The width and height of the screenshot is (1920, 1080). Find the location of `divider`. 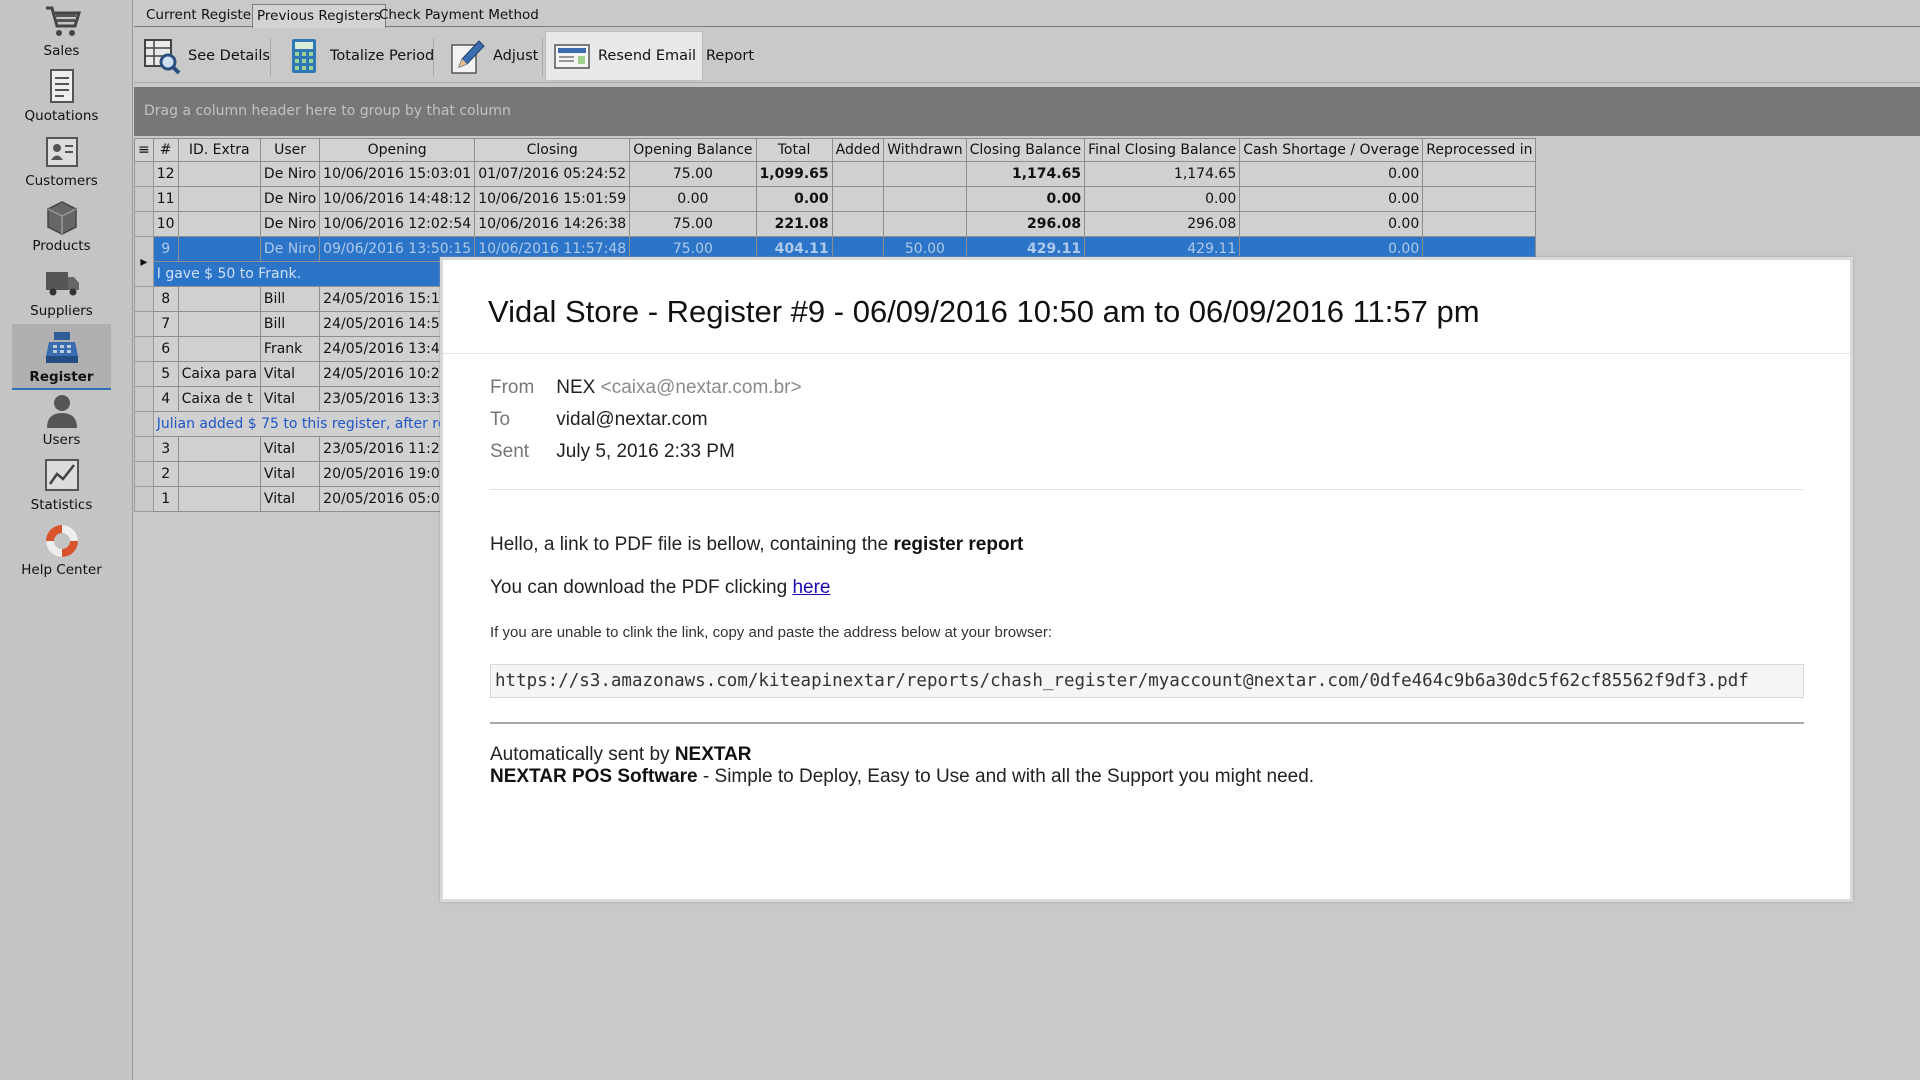

divider is located at coordinates (1147, 489).